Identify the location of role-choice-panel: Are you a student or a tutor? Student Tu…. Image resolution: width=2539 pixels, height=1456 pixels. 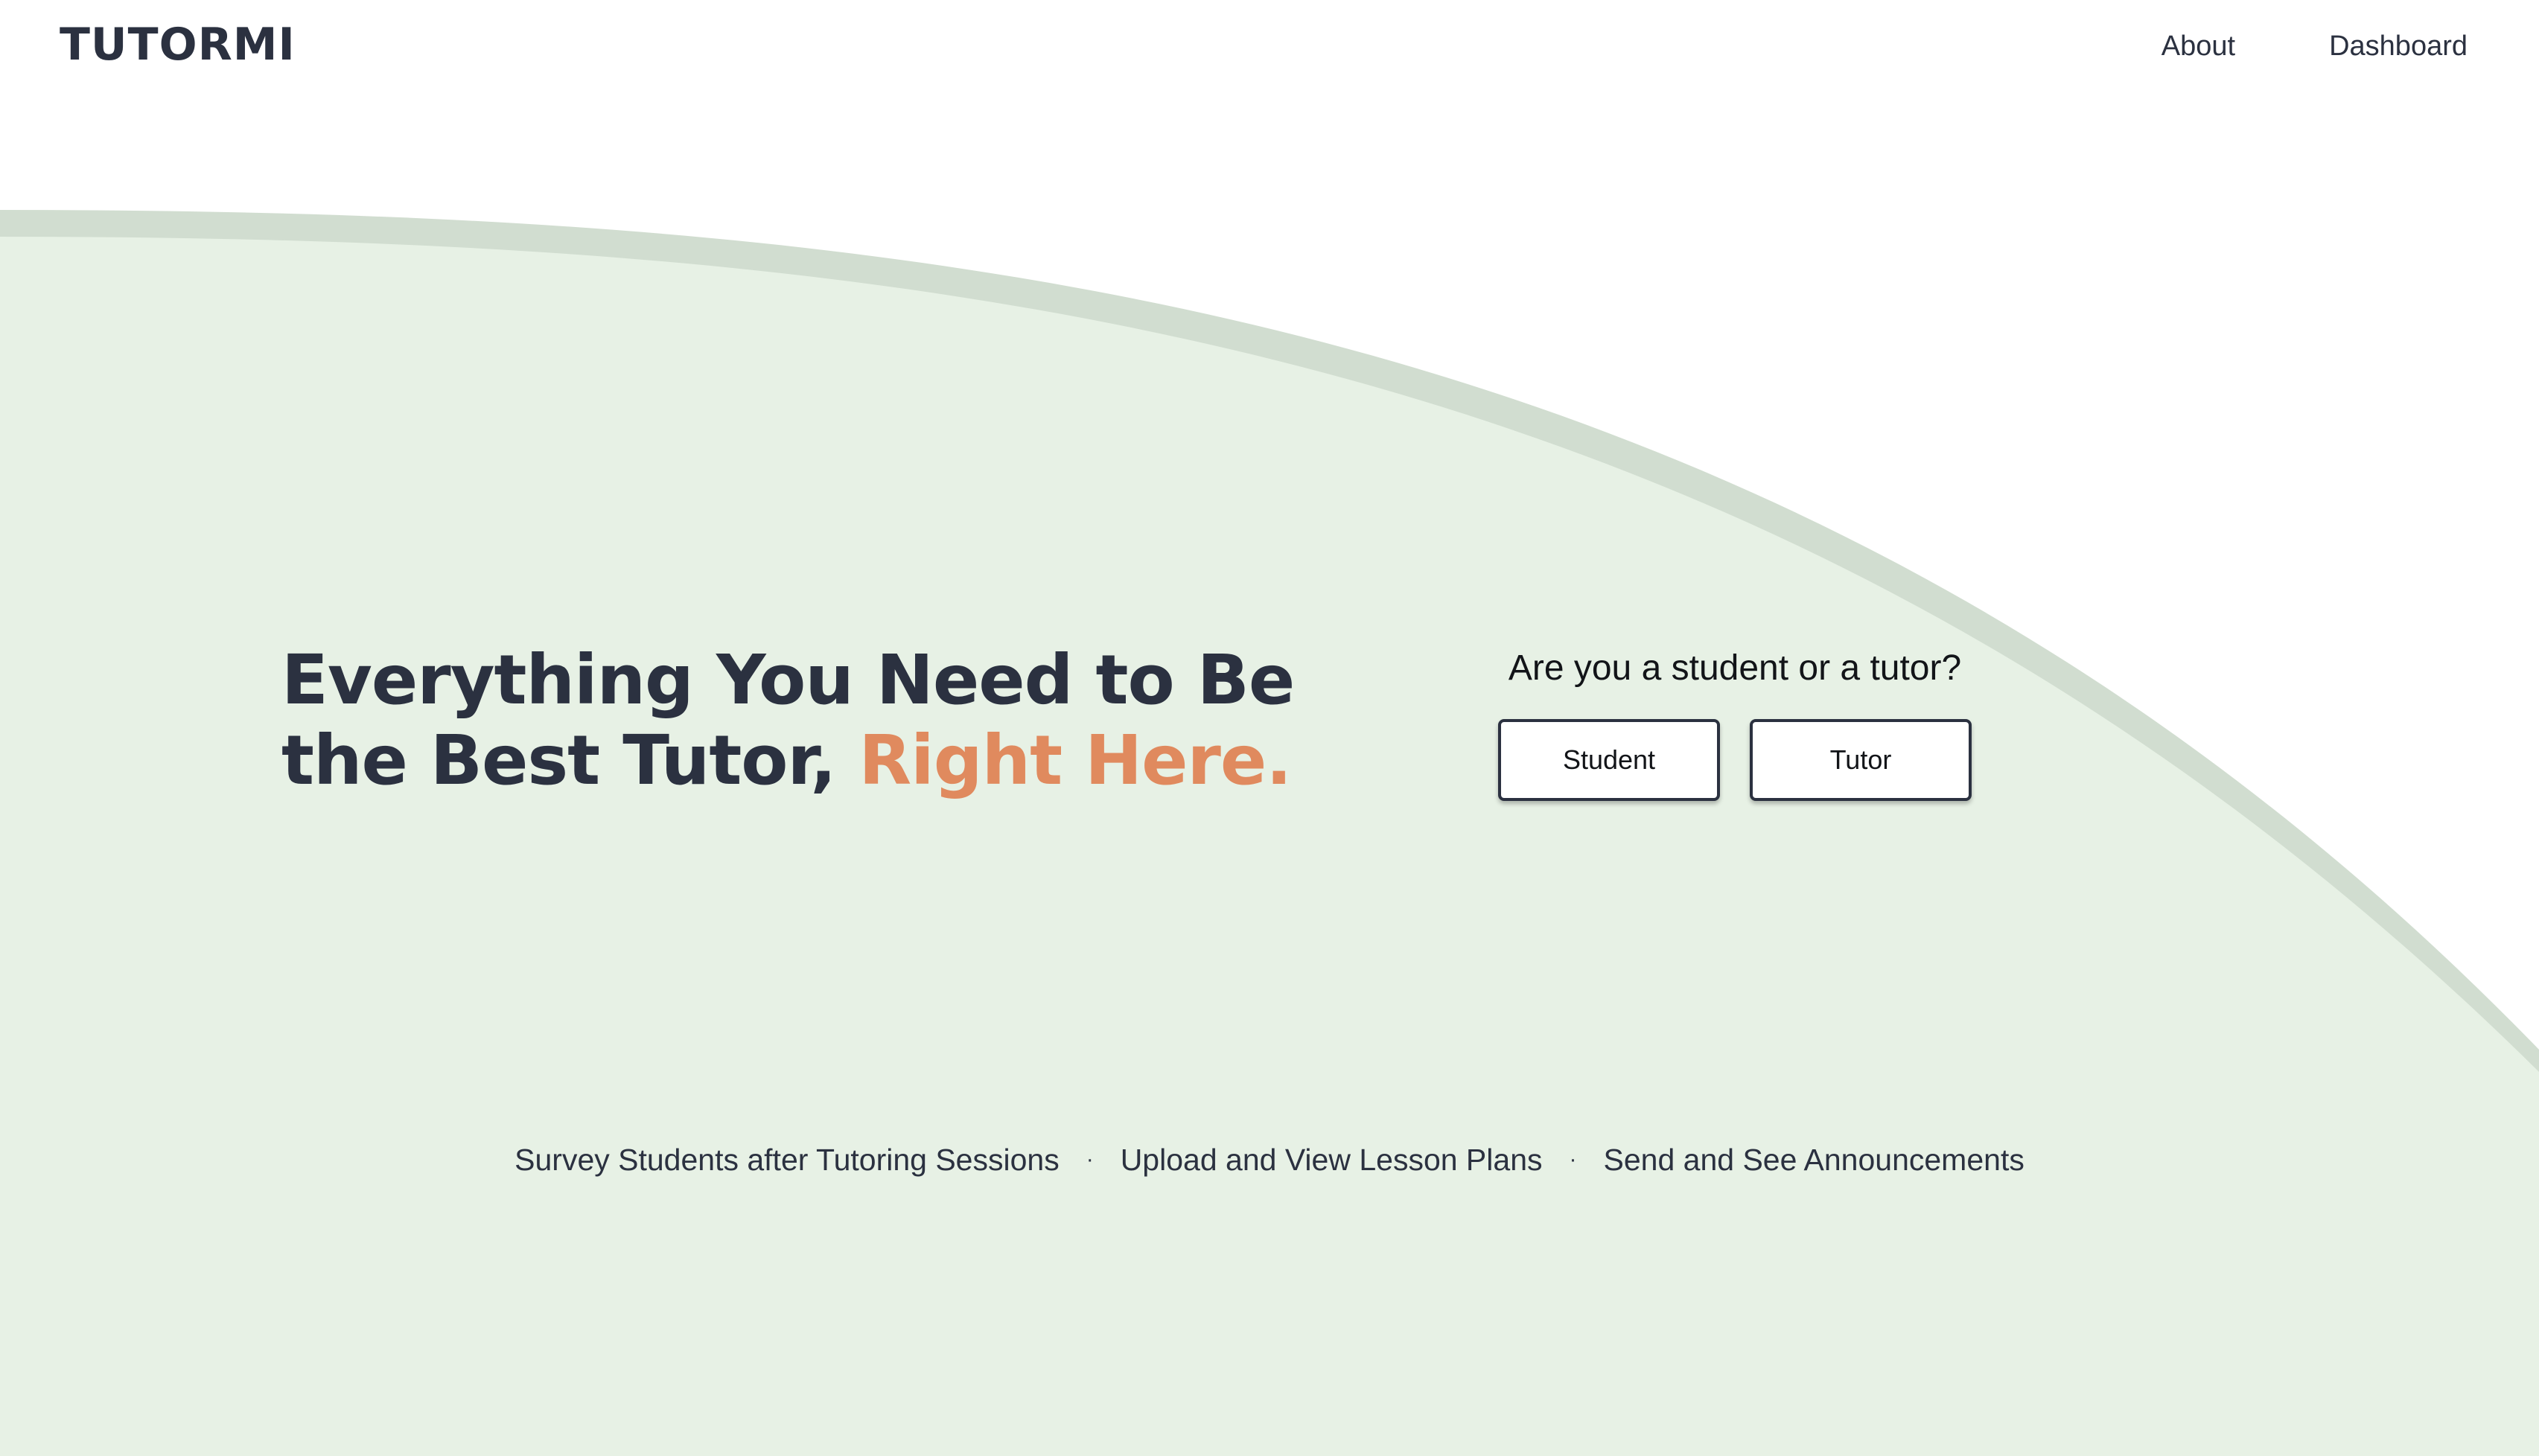
(1734, 723).